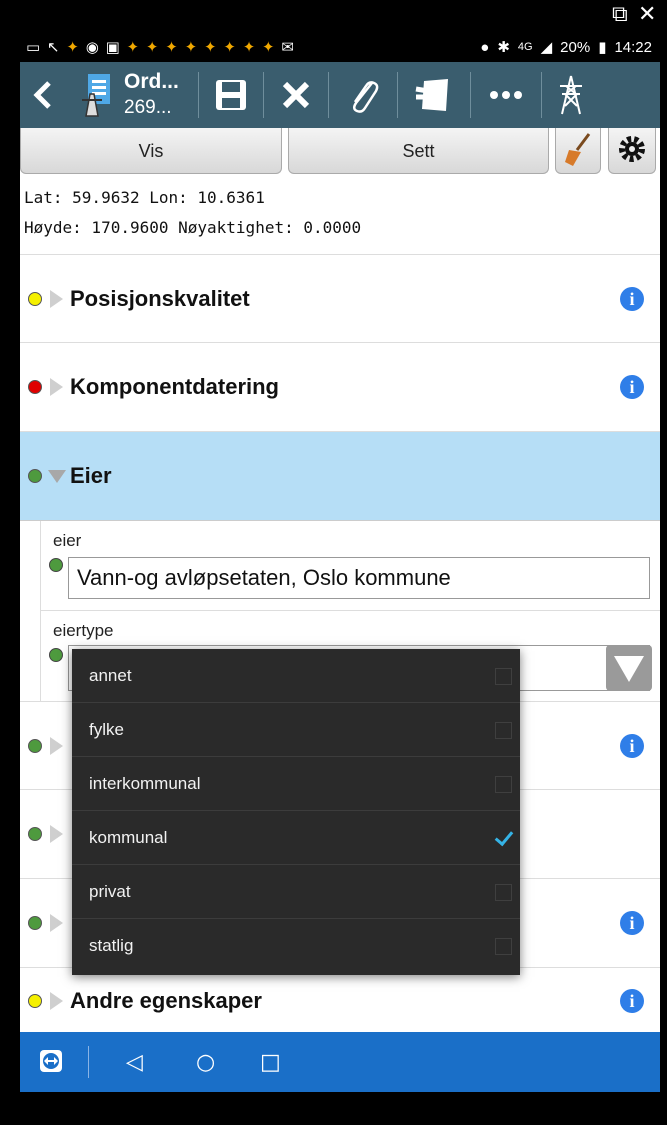 The height and width of the screenshot is (1125, 667). What do you see at coordinates (575, 47) in the screenshot?
I see `battery-percent: 20%` at bounding box center [575, 47].